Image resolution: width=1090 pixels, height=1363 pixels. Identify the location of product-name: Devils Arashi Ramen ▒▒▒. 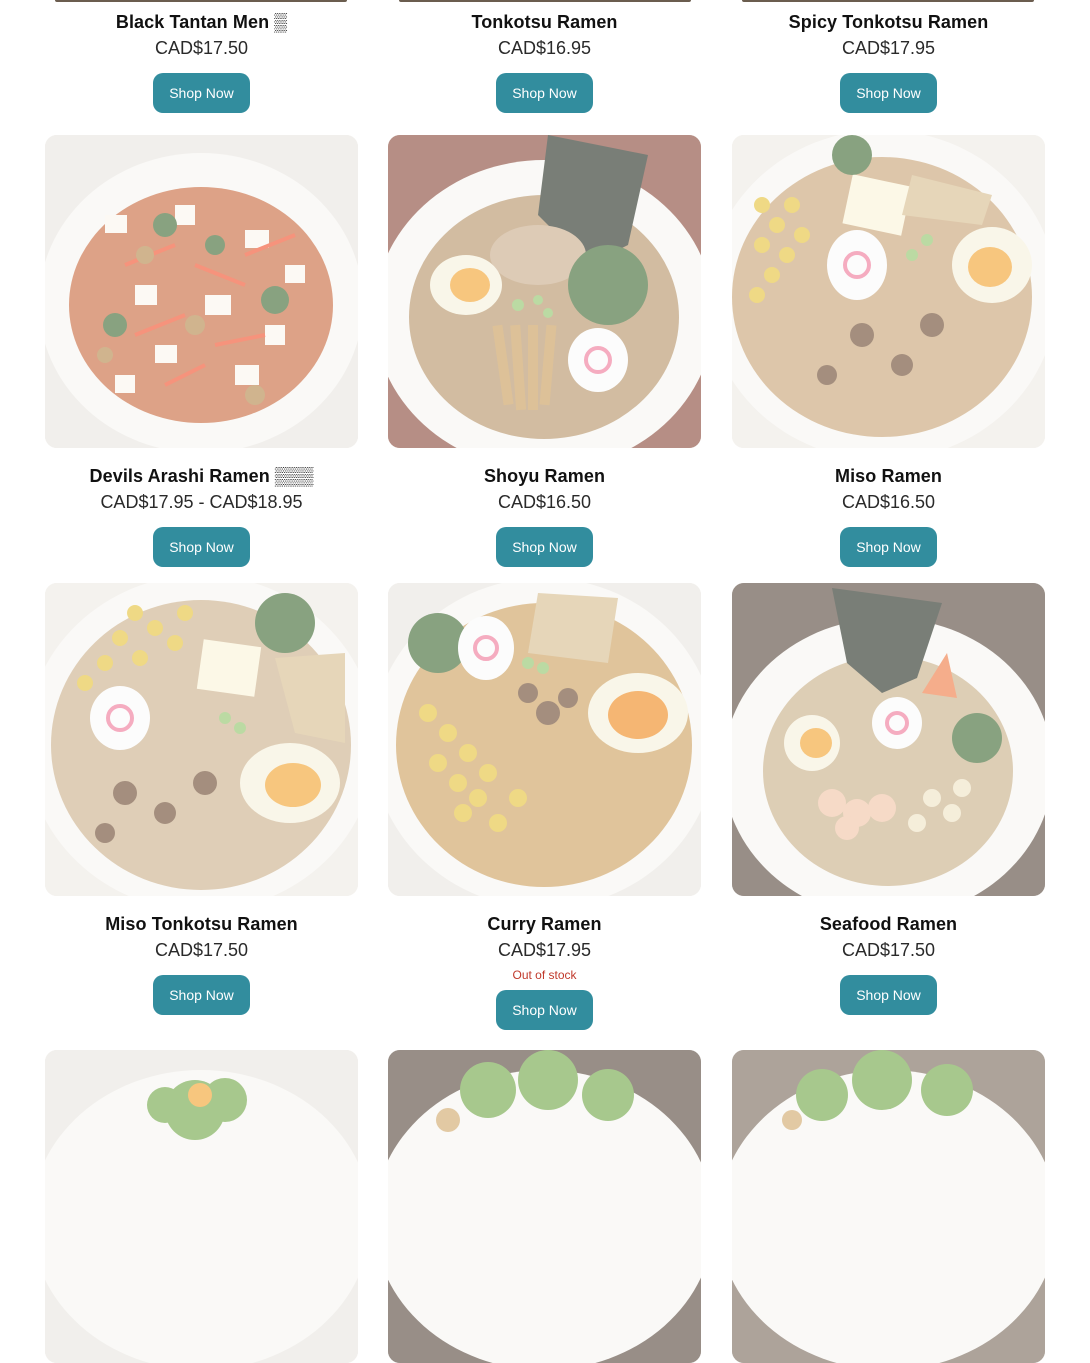
(201, 476).